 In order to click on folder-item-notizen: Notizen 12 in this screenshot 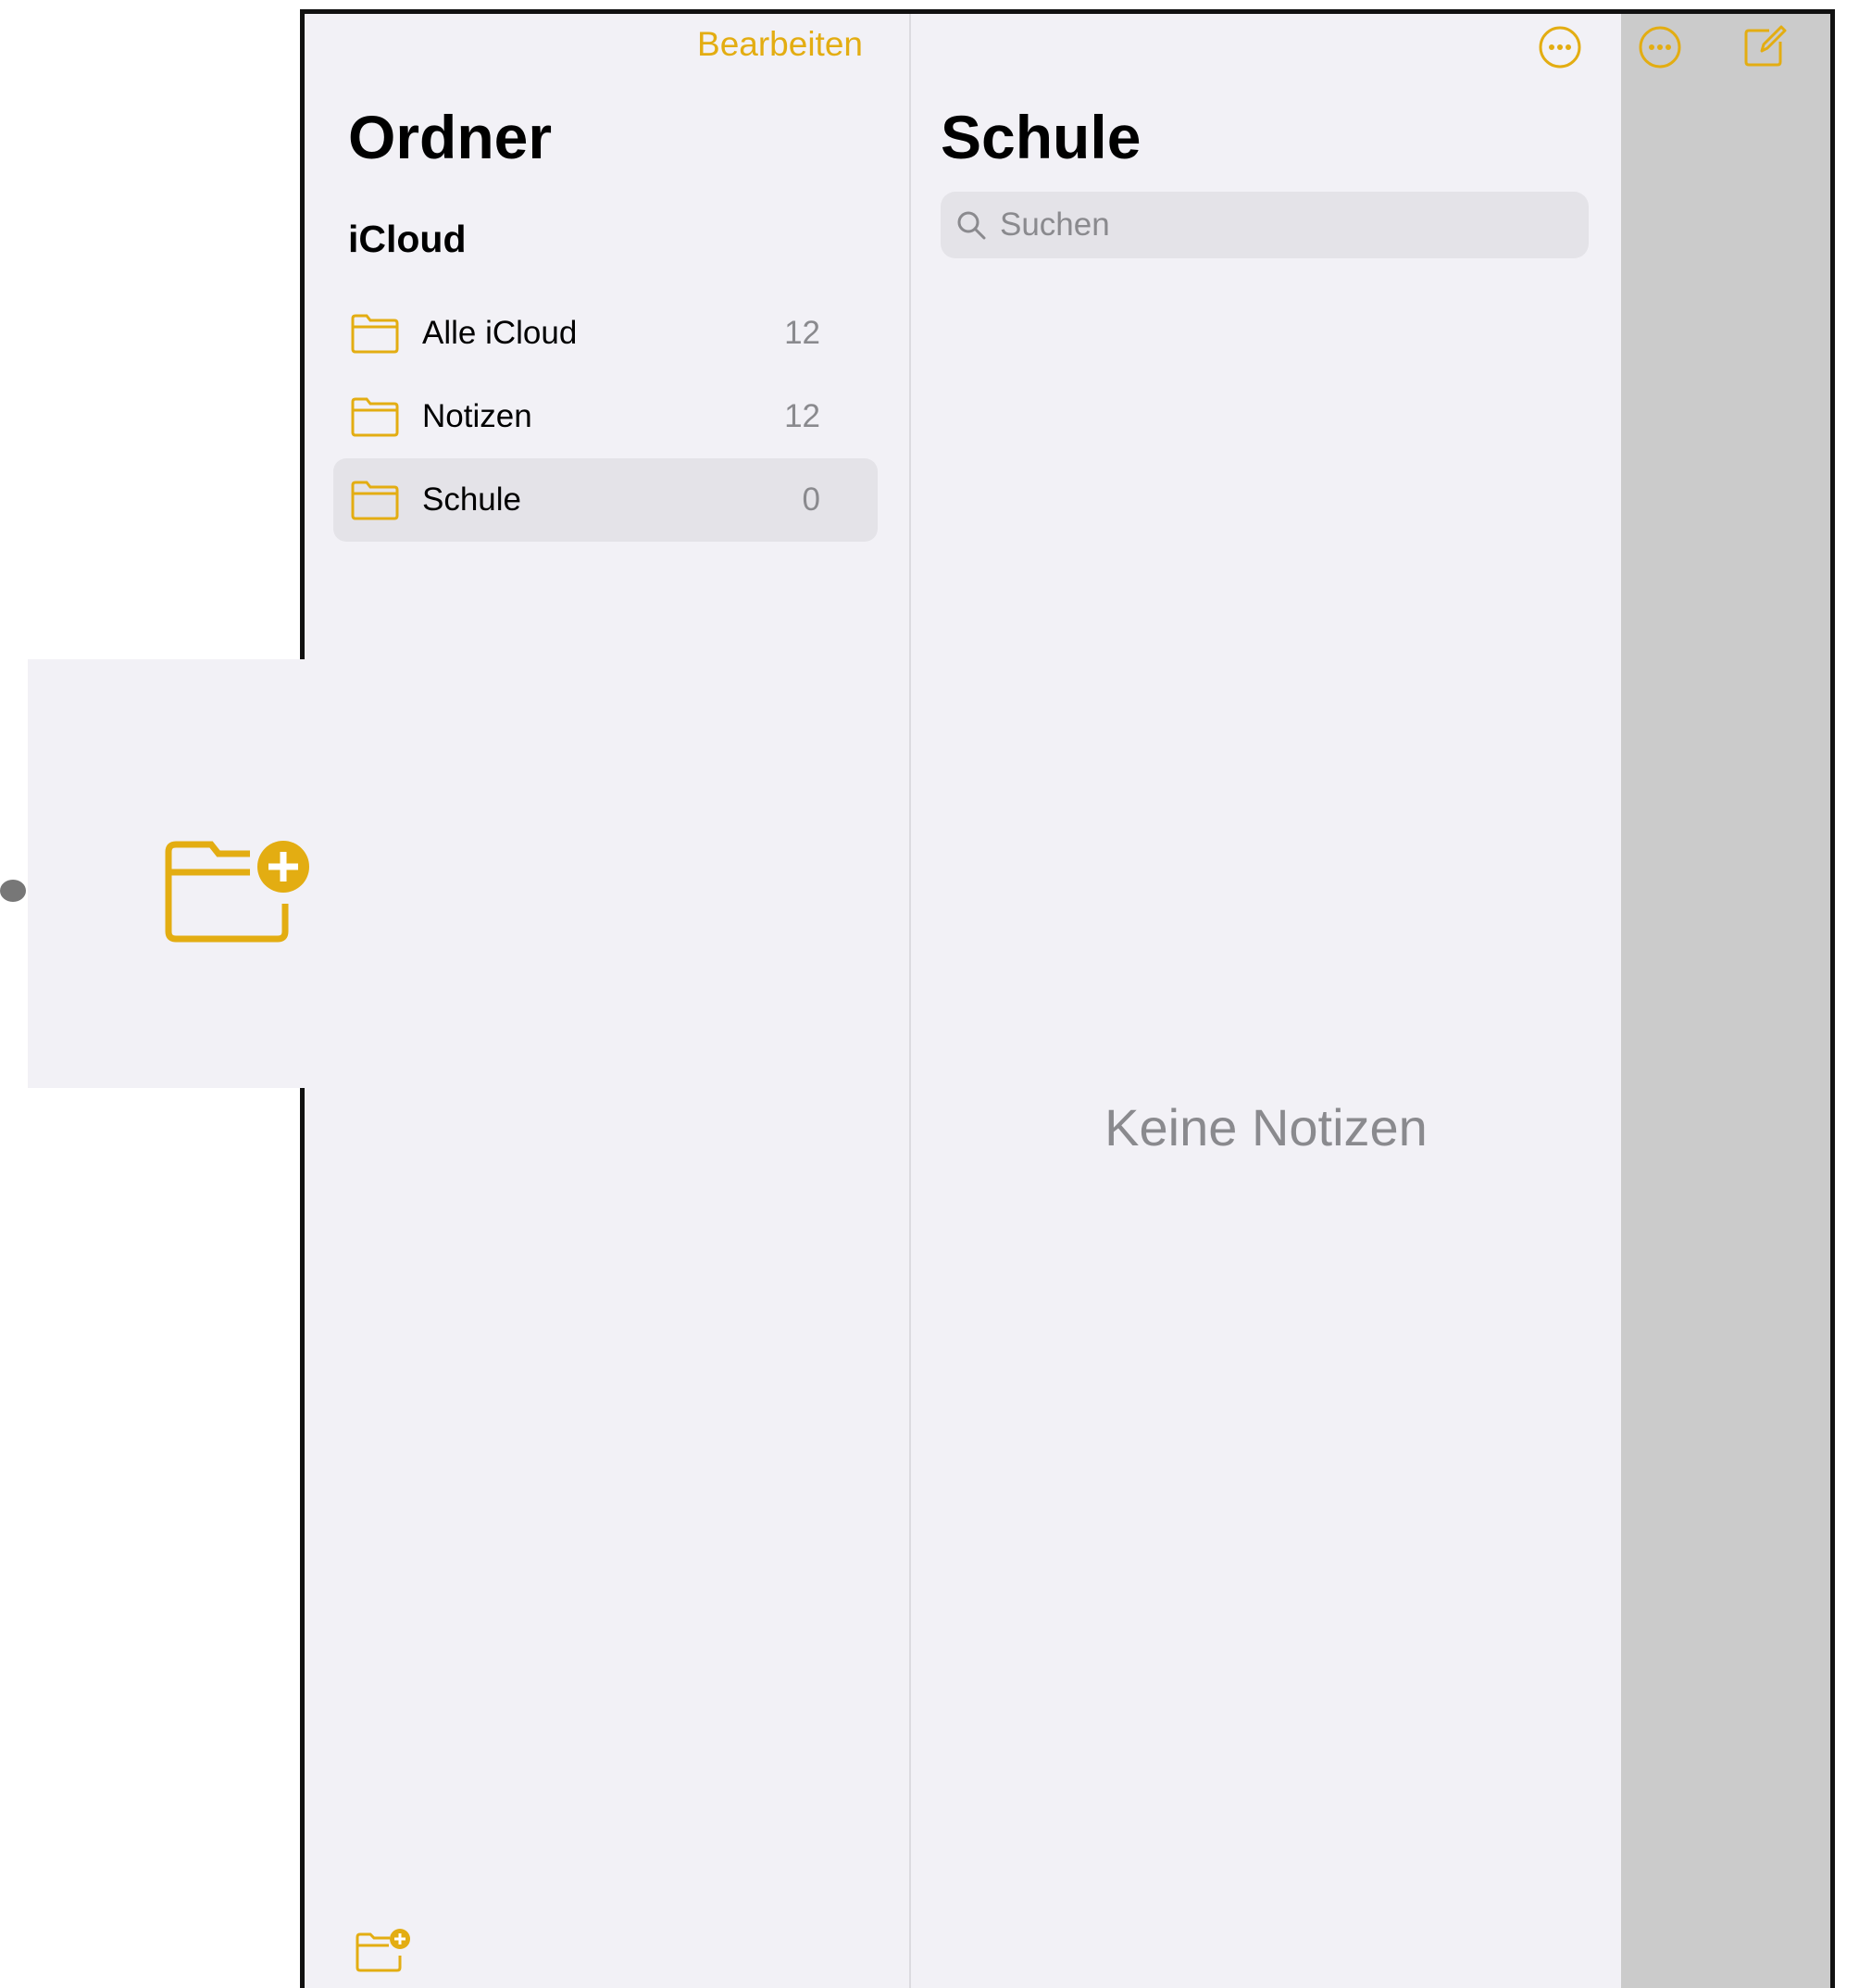, I will do `click(605, 416)`.